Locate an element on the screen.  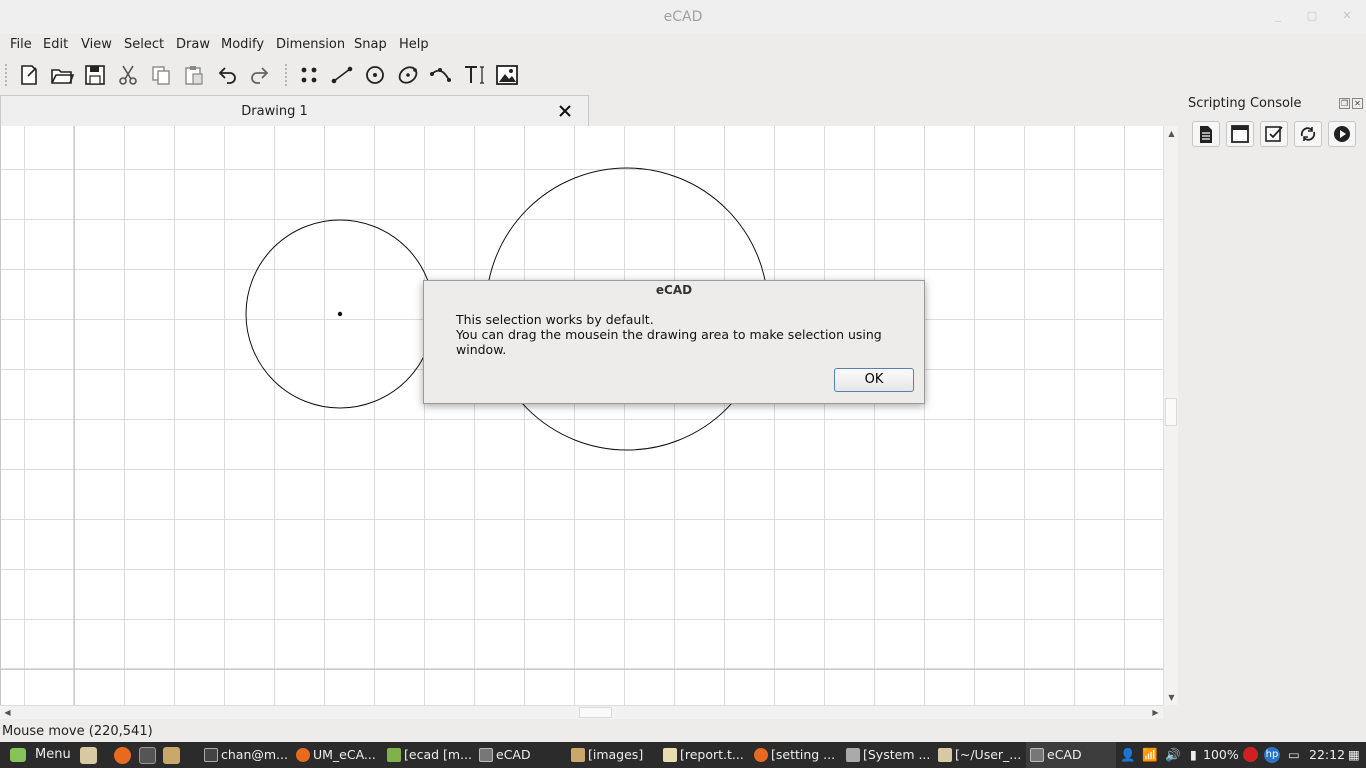
reload-script-icon is located at coordinates (1308, 134).